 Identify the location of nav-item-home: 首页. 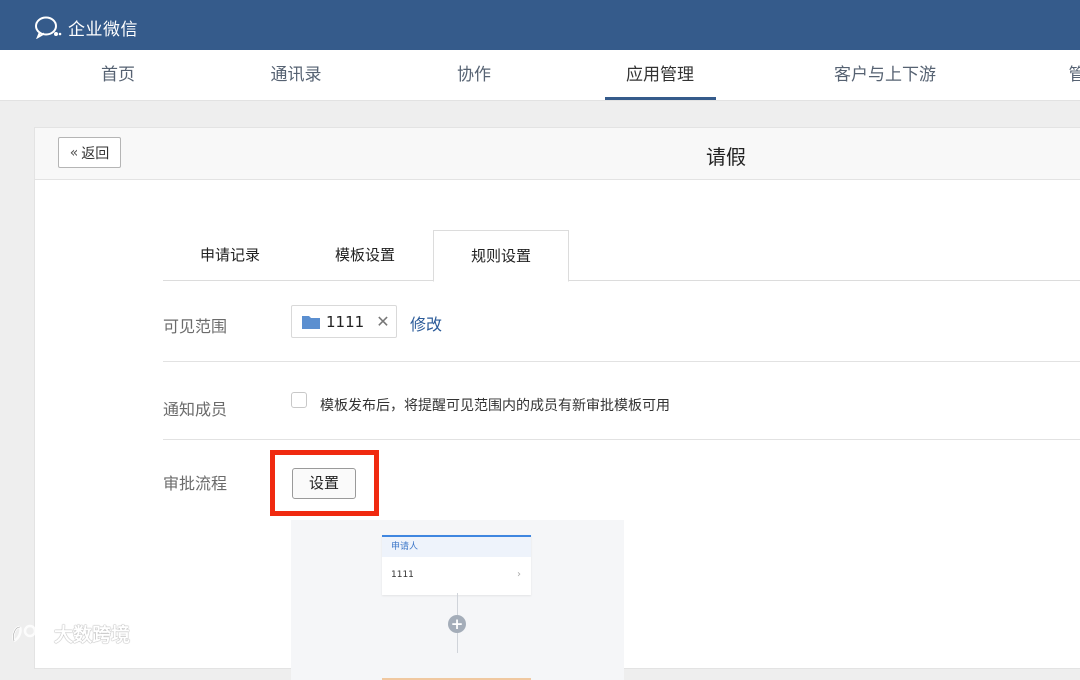
(118, 75).